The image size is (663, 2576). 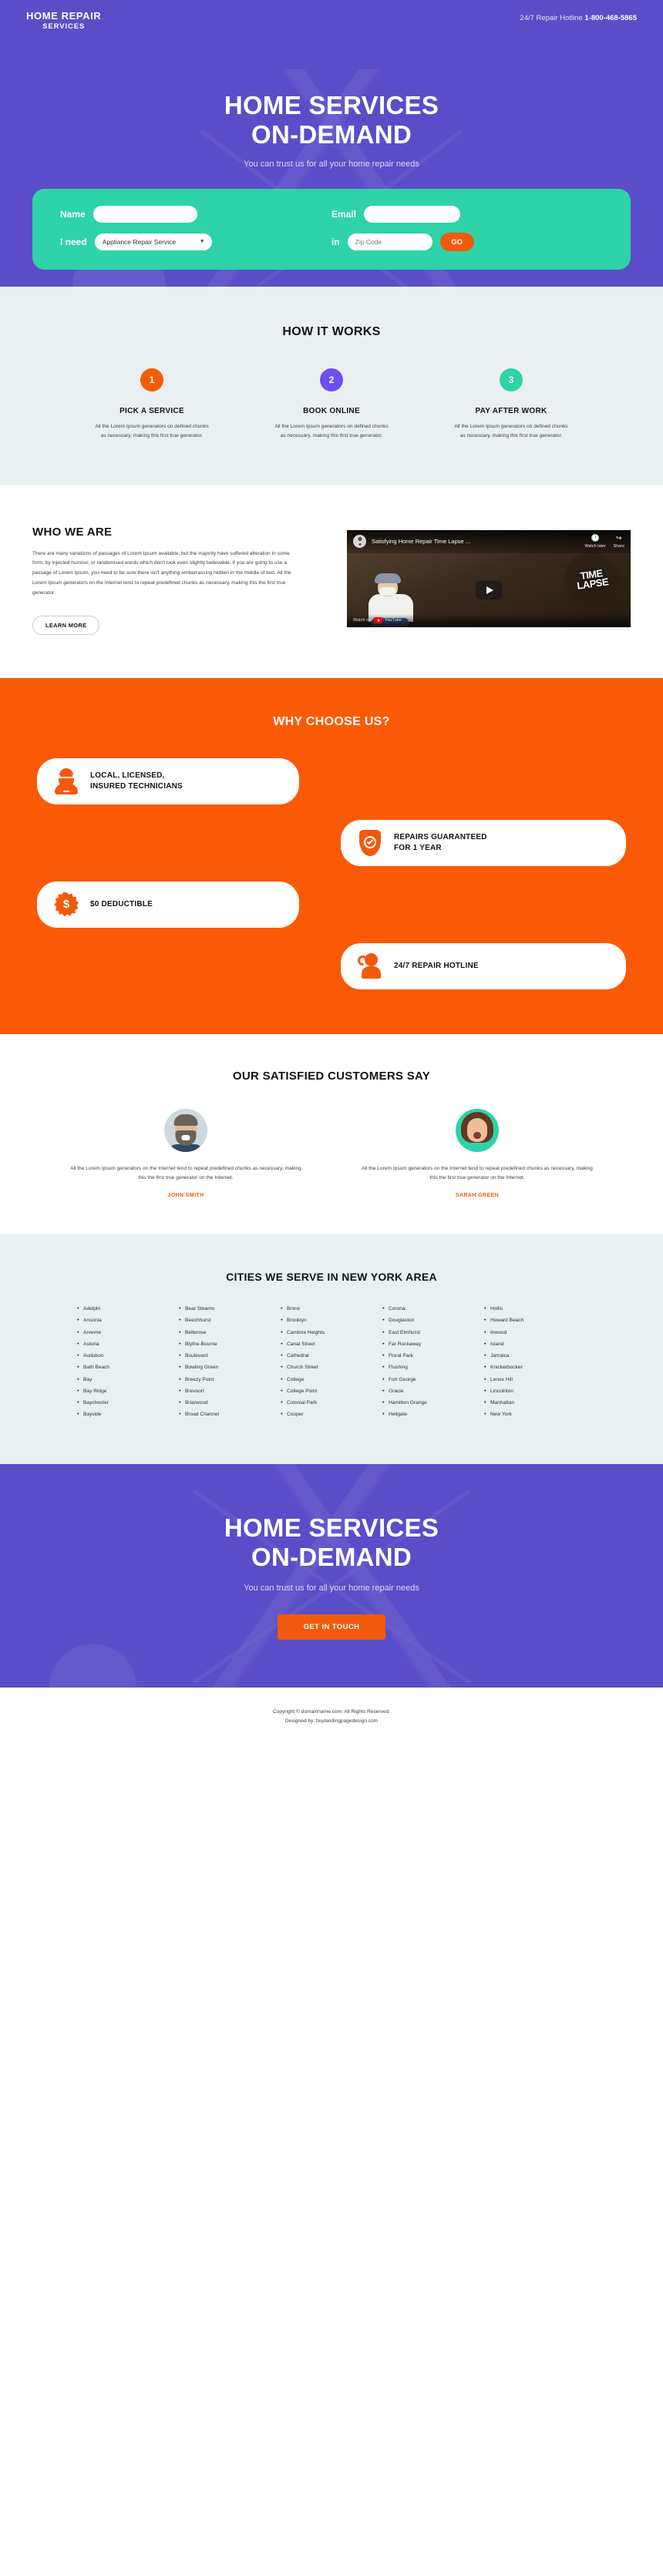 I want to click on list-item: Breezy Point, so click(x=230, y=1379).